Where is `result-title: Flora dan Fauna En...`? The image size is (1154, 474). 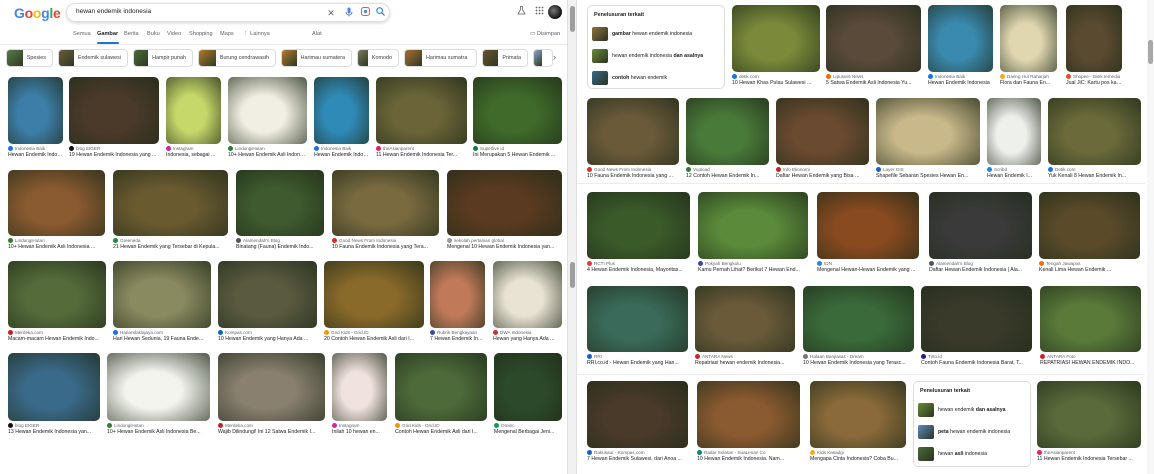 result-title: Flora dan Fauna En... is located at coordinates (1028, 83).